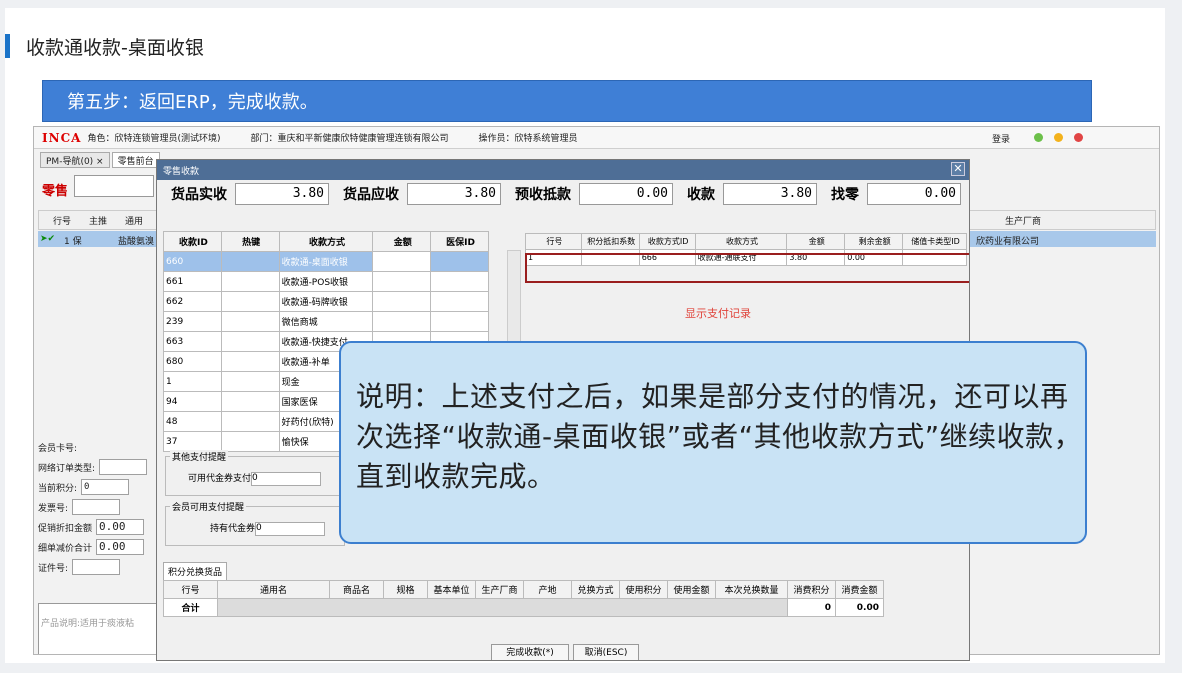 The height and width of the screenshot is (673, 1182). What do you see at coordinates (192, 241) in the screenshot?
I see `col-method-id: 收款ID` at bounding box center [192, 241].